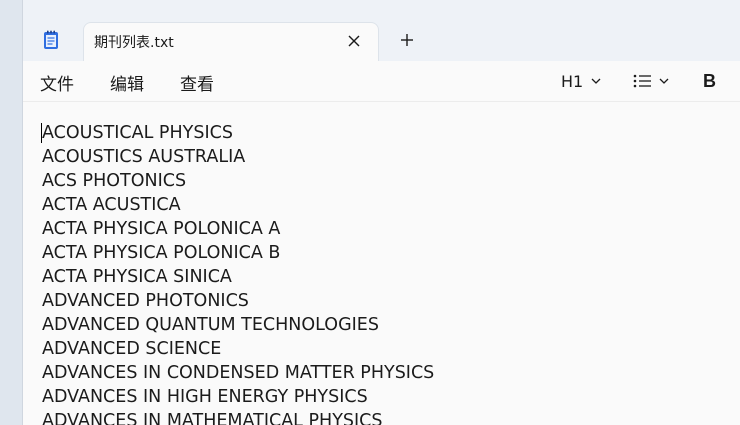 The image size is (740, 425). I want to click on list-dropdown, so click(651, 81).